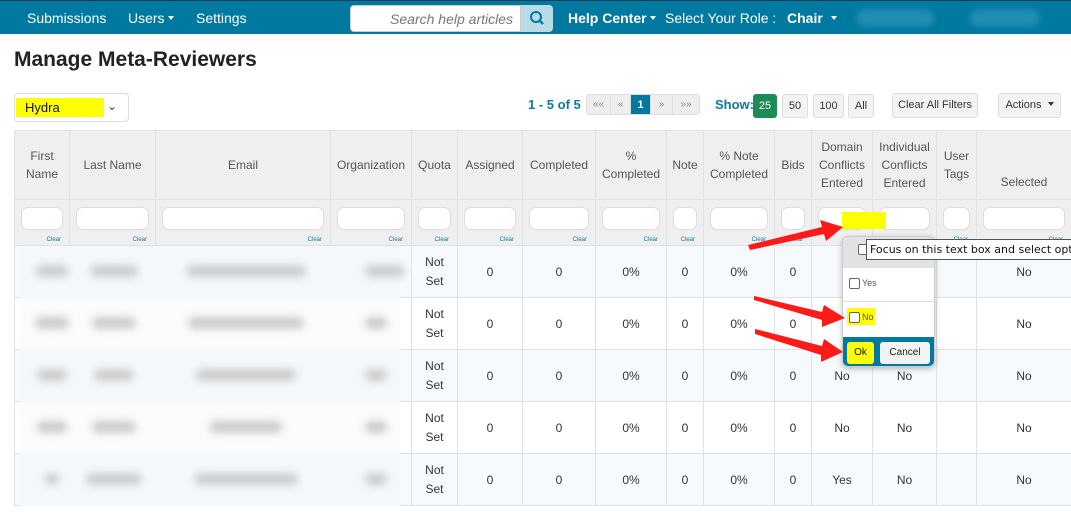 This screenshot has height=515, width=1071. I want to click on arrow-to-no-option-icon, so click(799, 311).